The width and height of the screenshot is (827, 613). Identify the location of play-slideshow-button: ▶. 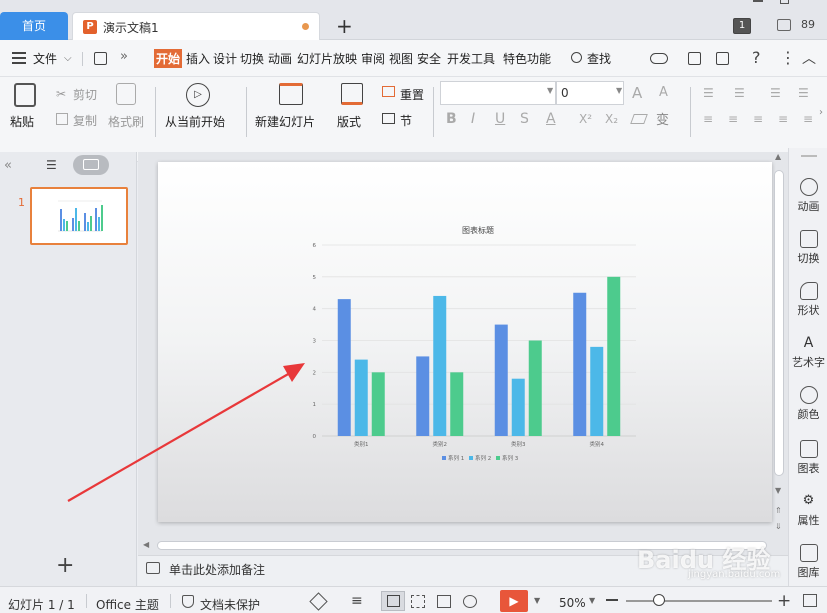
(514, 601).